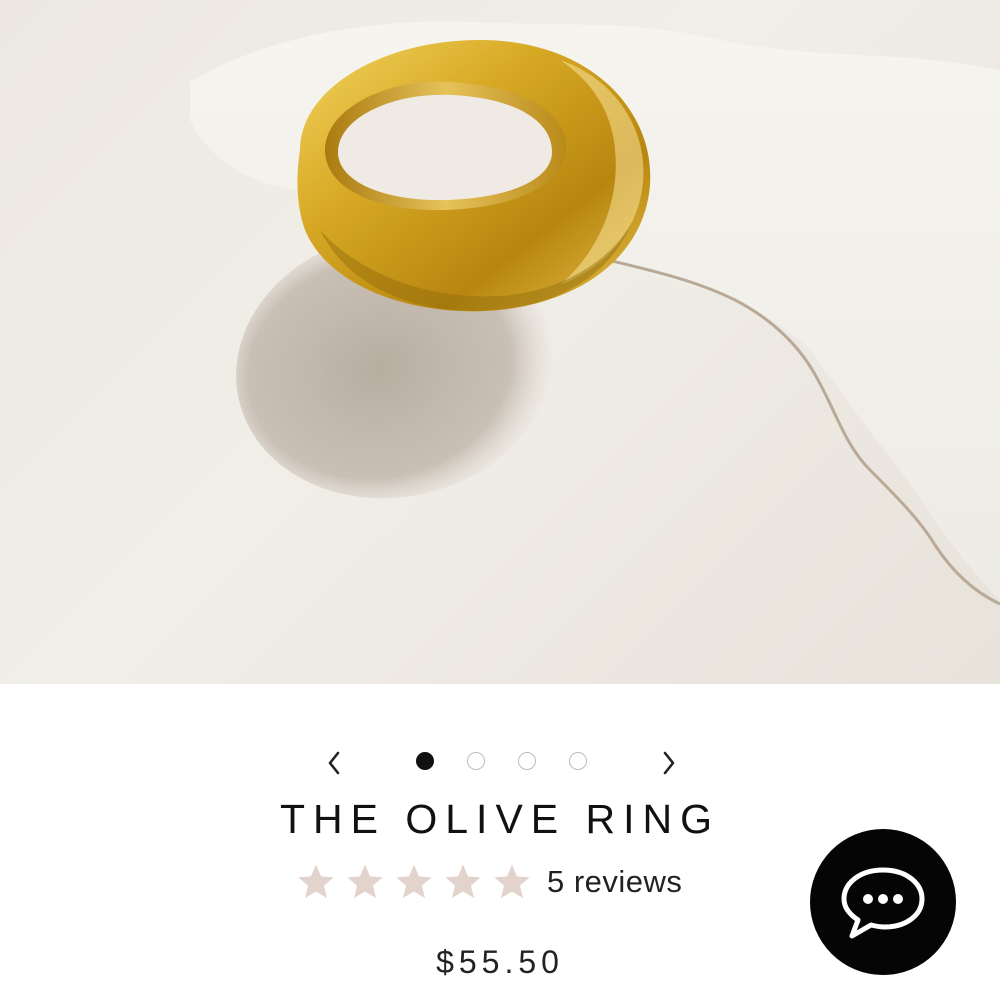 The height and width of the screenshot is (1000, 1000). I want to click on next-image-button, so click(669, 763).